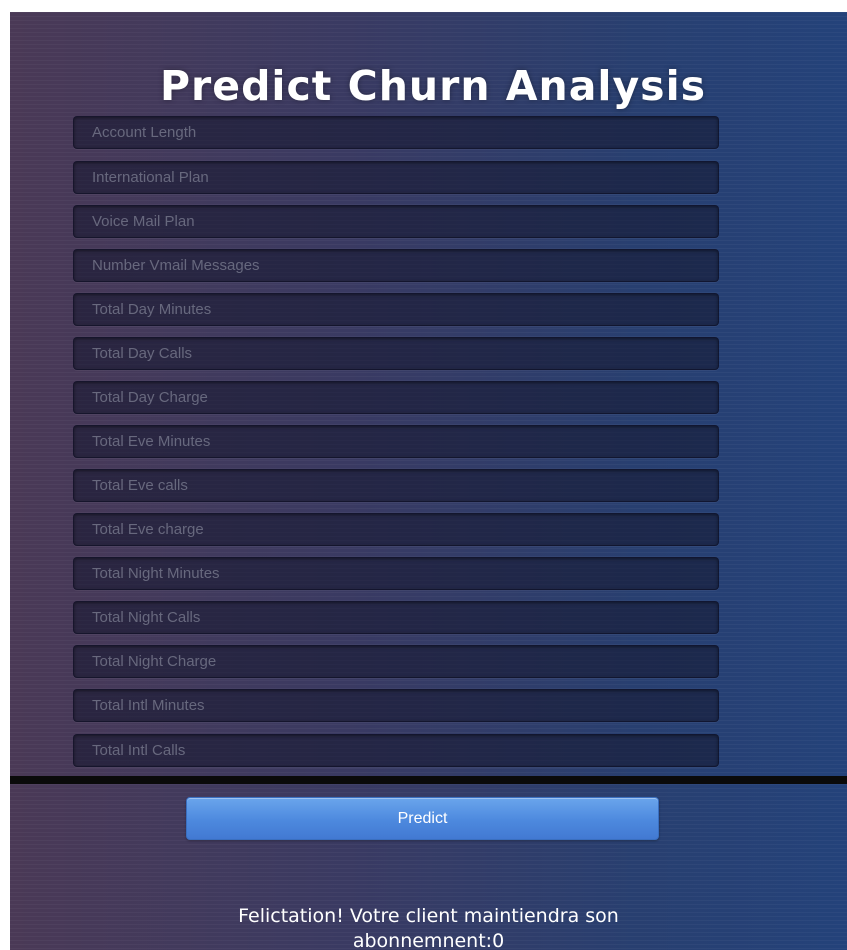 Image resolution: width=847 pixels, height=950 pixels. What do you see at coordinates (396, 309) in the screenshot?
I see `total-day-minutes-input` at bounding box center [396, 309].